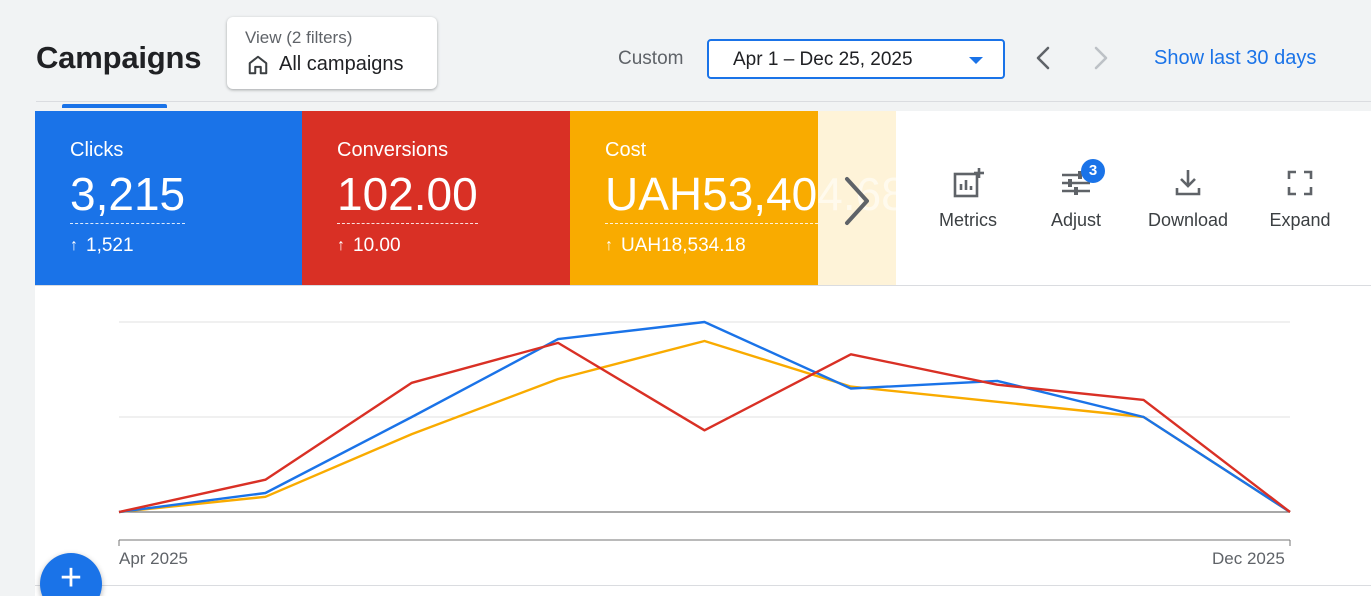 Image resolution: width=1371 pixels, height=596 pixels. I want to click on metric-card-clicks: Clicks 3,215 ↑ 1,521, so click(168, 198).